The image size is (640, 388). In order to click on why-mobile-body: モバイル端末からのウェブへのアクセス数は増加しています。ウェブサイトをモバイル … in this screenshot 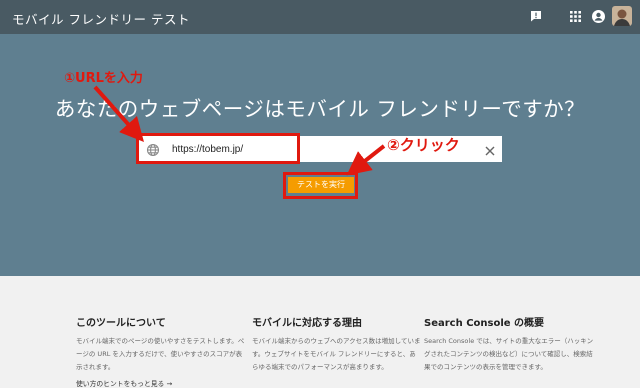, I will do `click(336, 354)`.